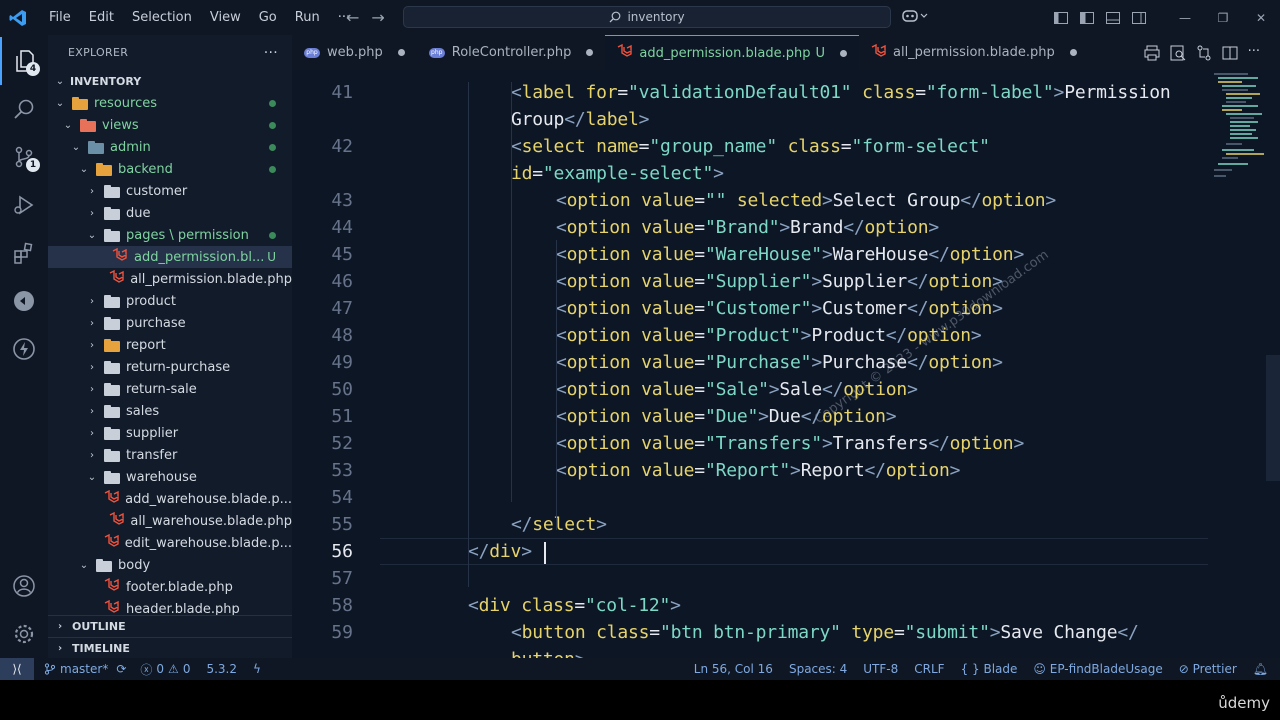  Describe the element at coordinates (170, 411) in the screenshot. I see `folder-item: › sales` at that location.